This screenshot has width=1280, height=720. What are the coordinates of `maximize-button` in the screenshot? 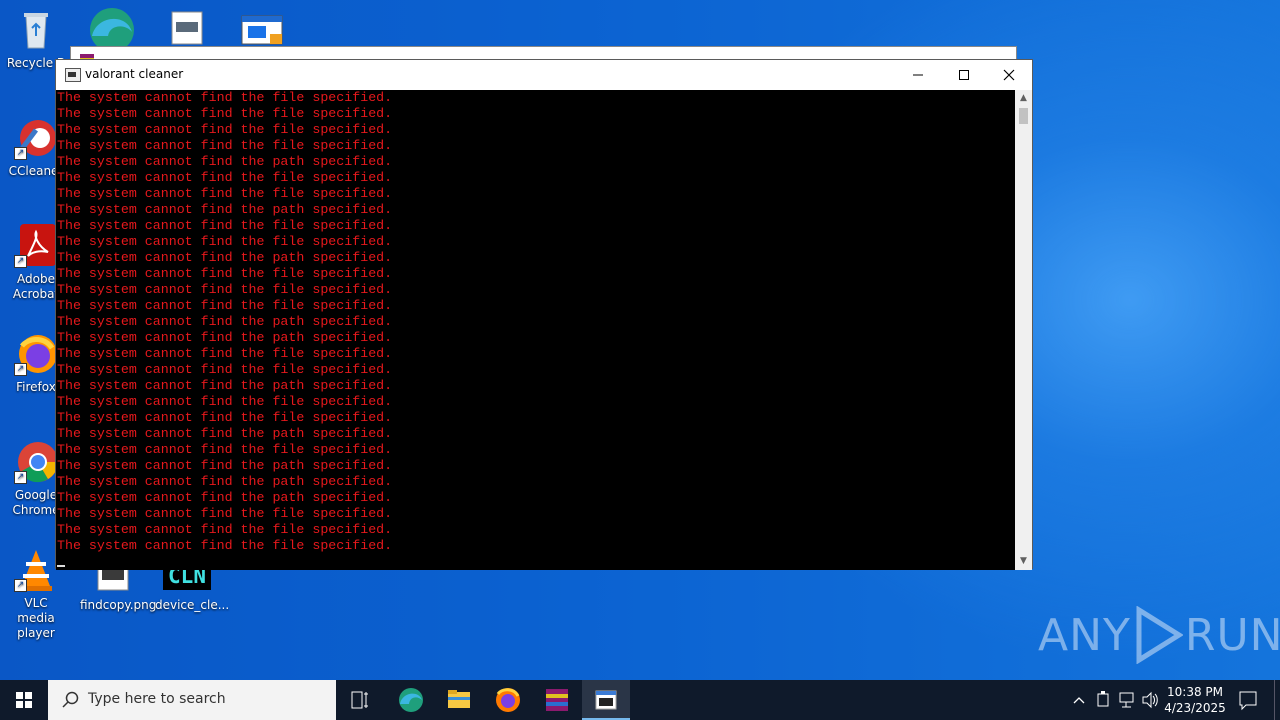 It's located at (964, 75).